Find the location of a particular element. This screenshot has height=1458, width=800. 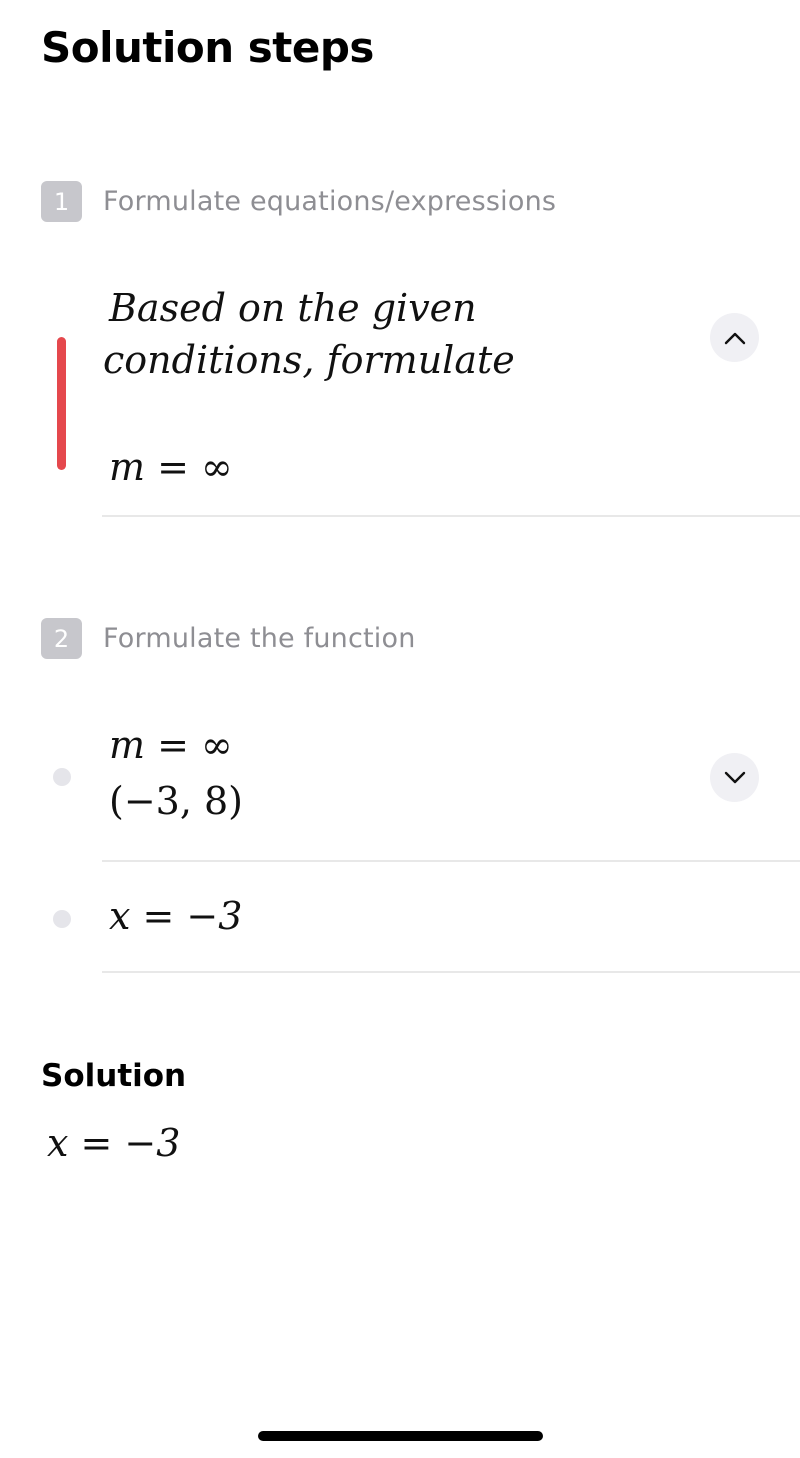

equation-text: m = ∞ is located at coordinates (171, 467).